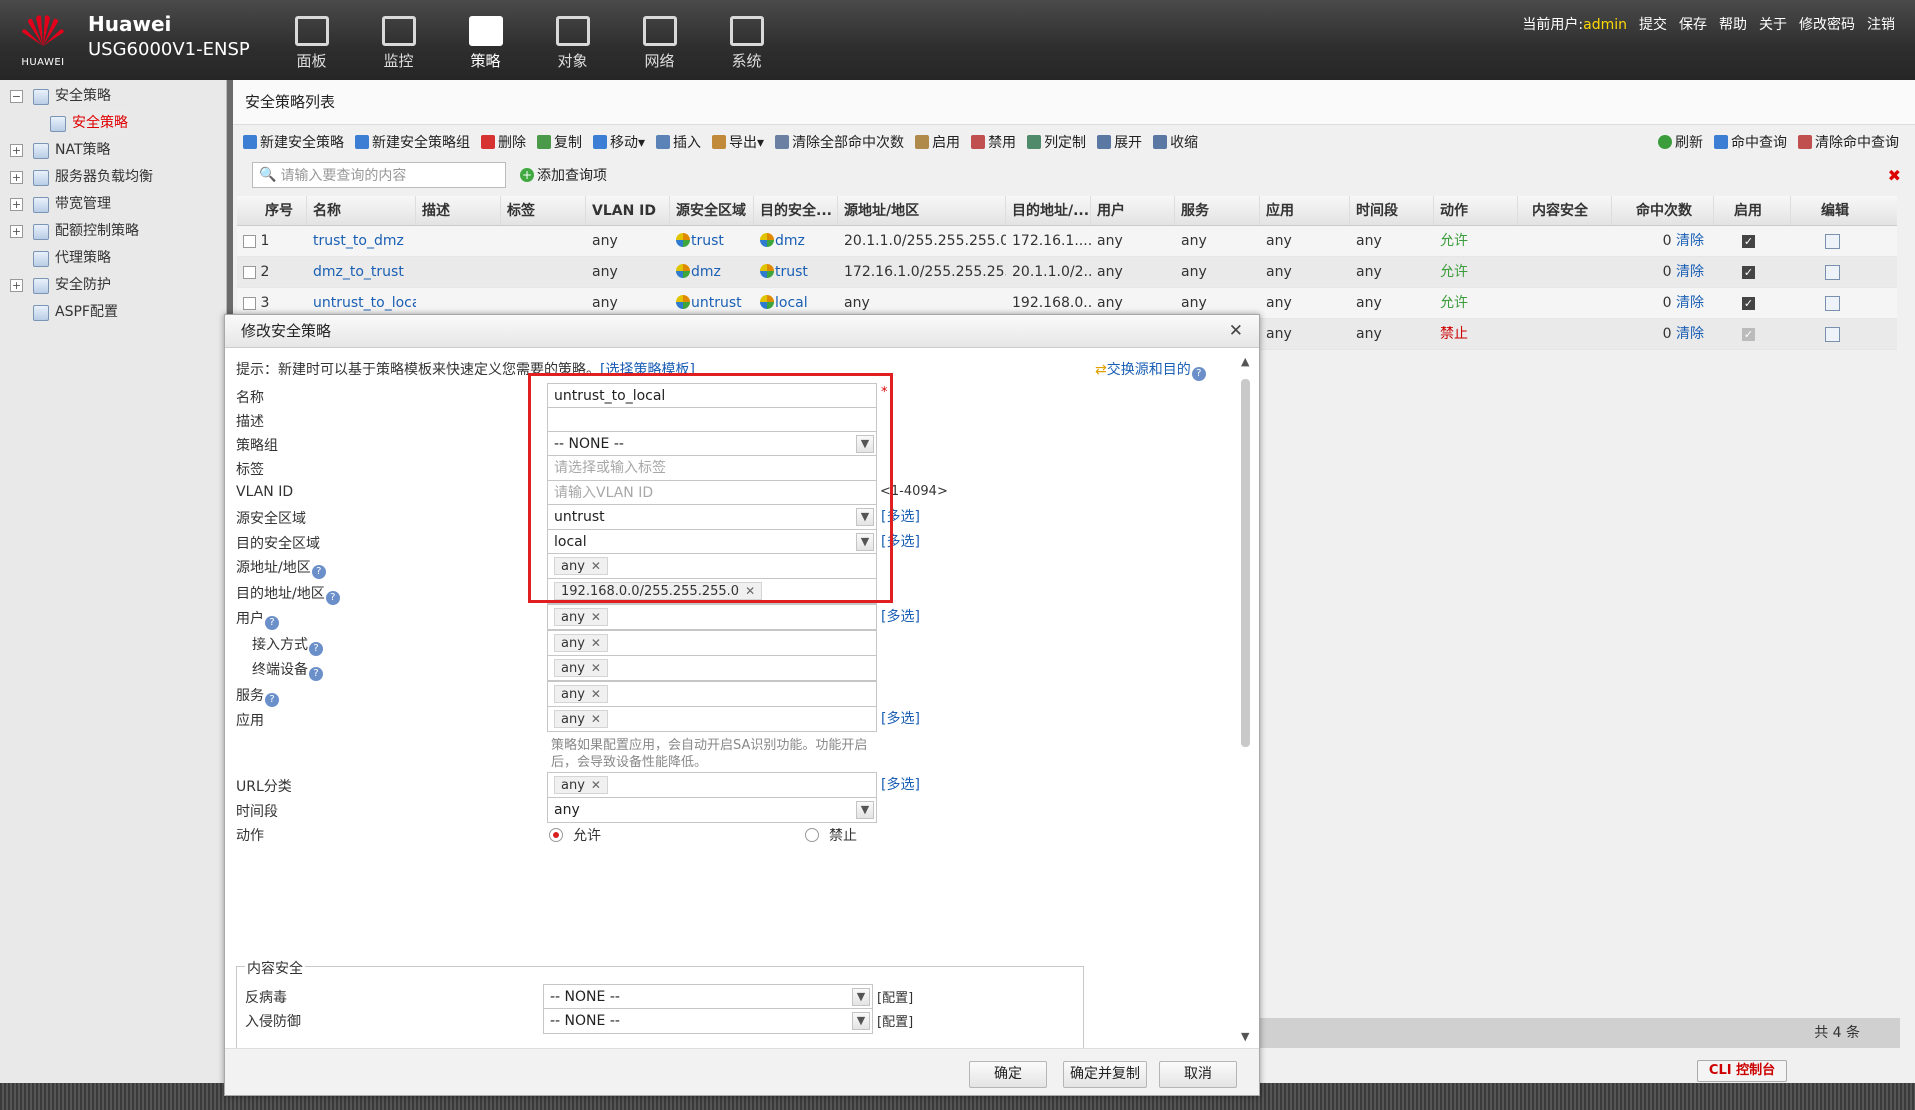  I want to click on cli-console-button: CLI 控制台, so click(1742, 1071).